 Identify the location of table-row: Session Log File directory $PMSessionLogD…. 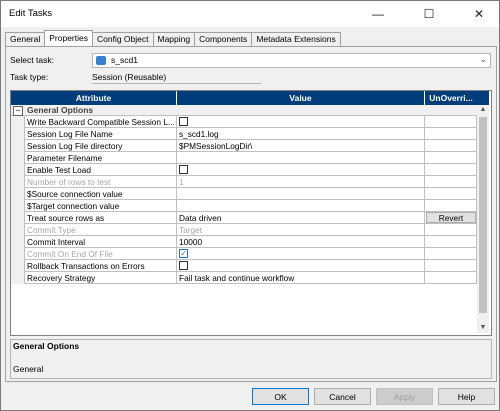
(244, 146).